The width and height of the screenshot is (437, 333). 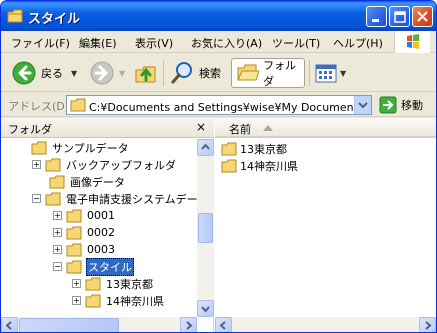 What do you see at coordinates (154, 43) in the screenshot?
I see `menu-view: 表示(V)` at bounding box center [154, 43].